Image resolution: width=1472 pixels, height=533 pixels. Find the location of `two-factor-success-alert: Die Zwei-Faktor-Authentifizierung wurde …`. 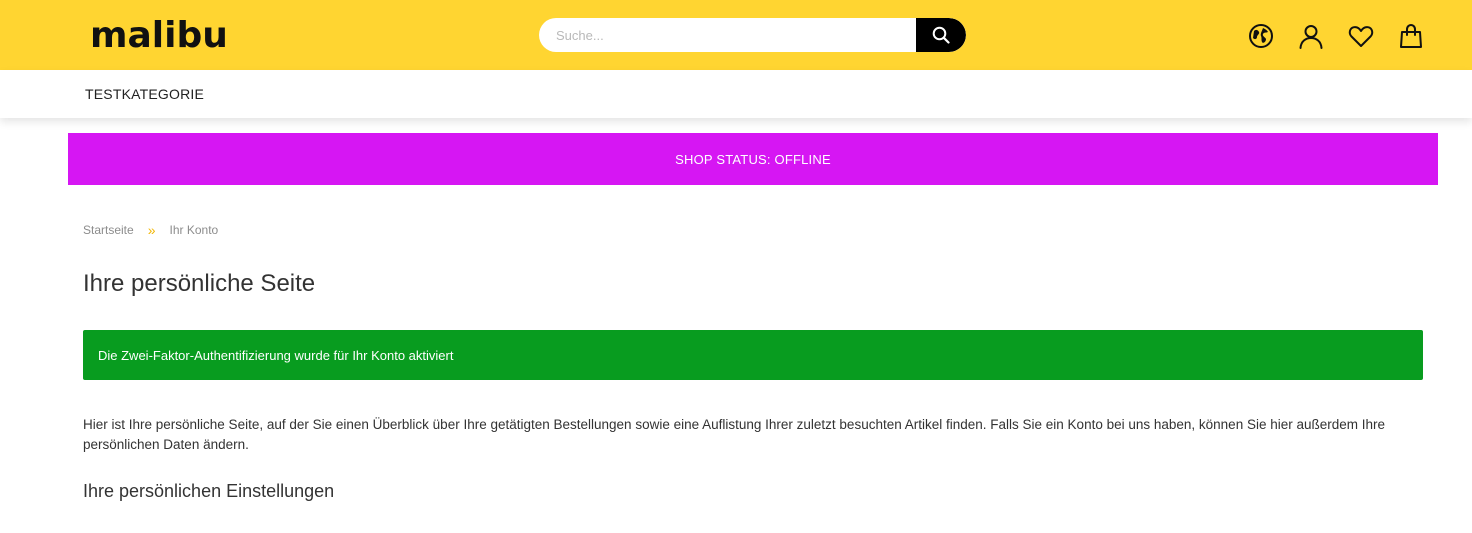

two-factor-success-alert: Die Zwei-Faktor-Authentifizierung wurde … is located at coordinates (753, 355).